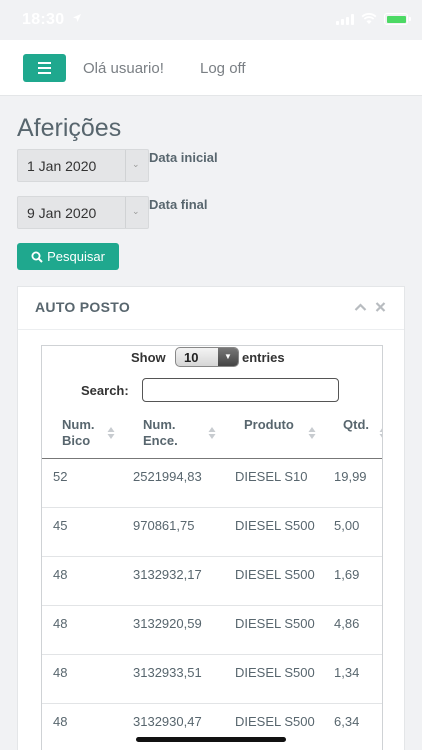  I want to click on search-button: Pesquisar, so click(68, 256).